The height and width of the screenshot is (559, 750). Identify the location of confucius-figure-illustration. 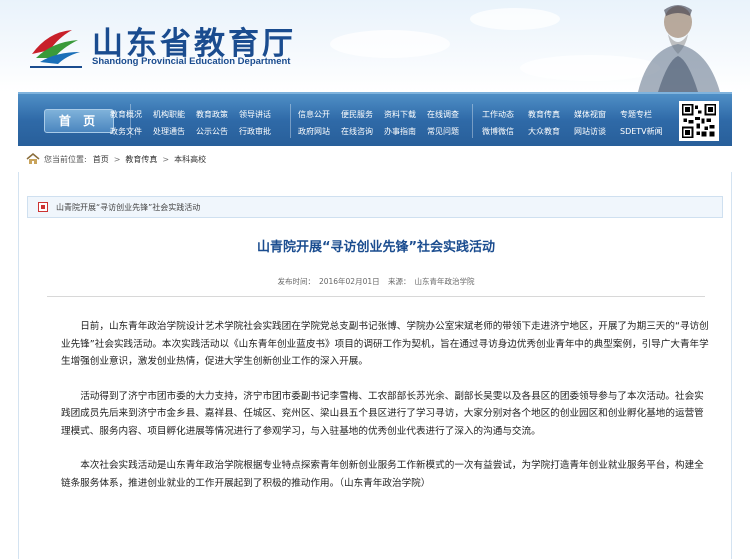
(679, 48).